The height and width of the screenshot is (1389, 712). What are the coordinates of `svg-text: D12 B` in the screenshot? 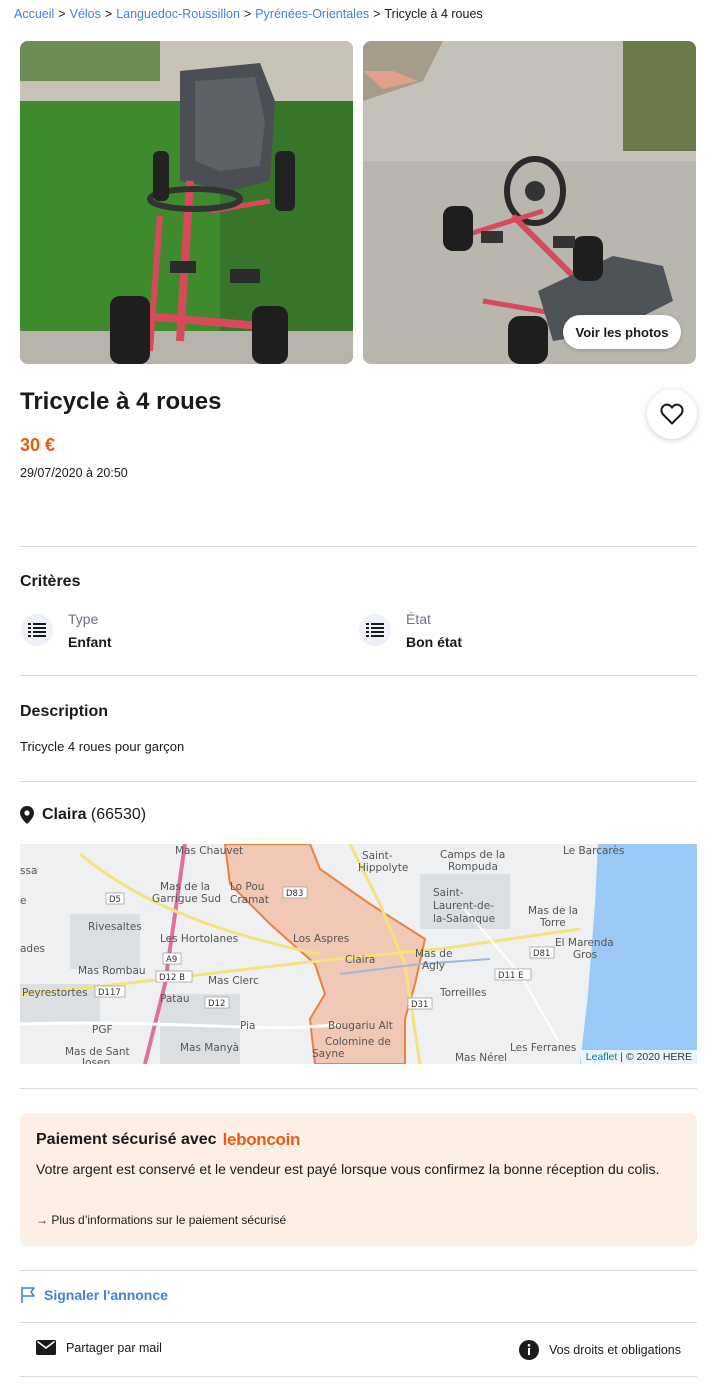 It's located at (172, 978).